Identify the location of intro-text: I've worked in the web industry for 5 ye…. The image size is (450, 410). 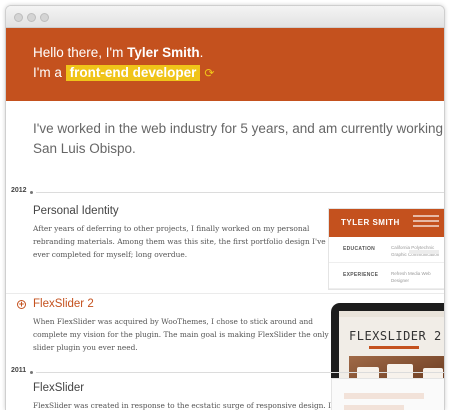
(239, 139).